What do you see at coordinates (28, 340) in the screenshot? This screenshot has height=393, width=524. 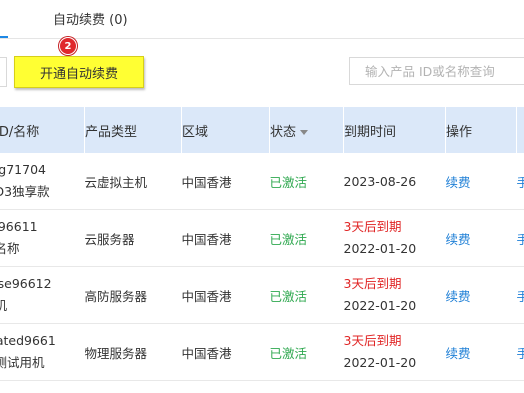 I see `product-id: licated9661` at bounding box center [28, 340].